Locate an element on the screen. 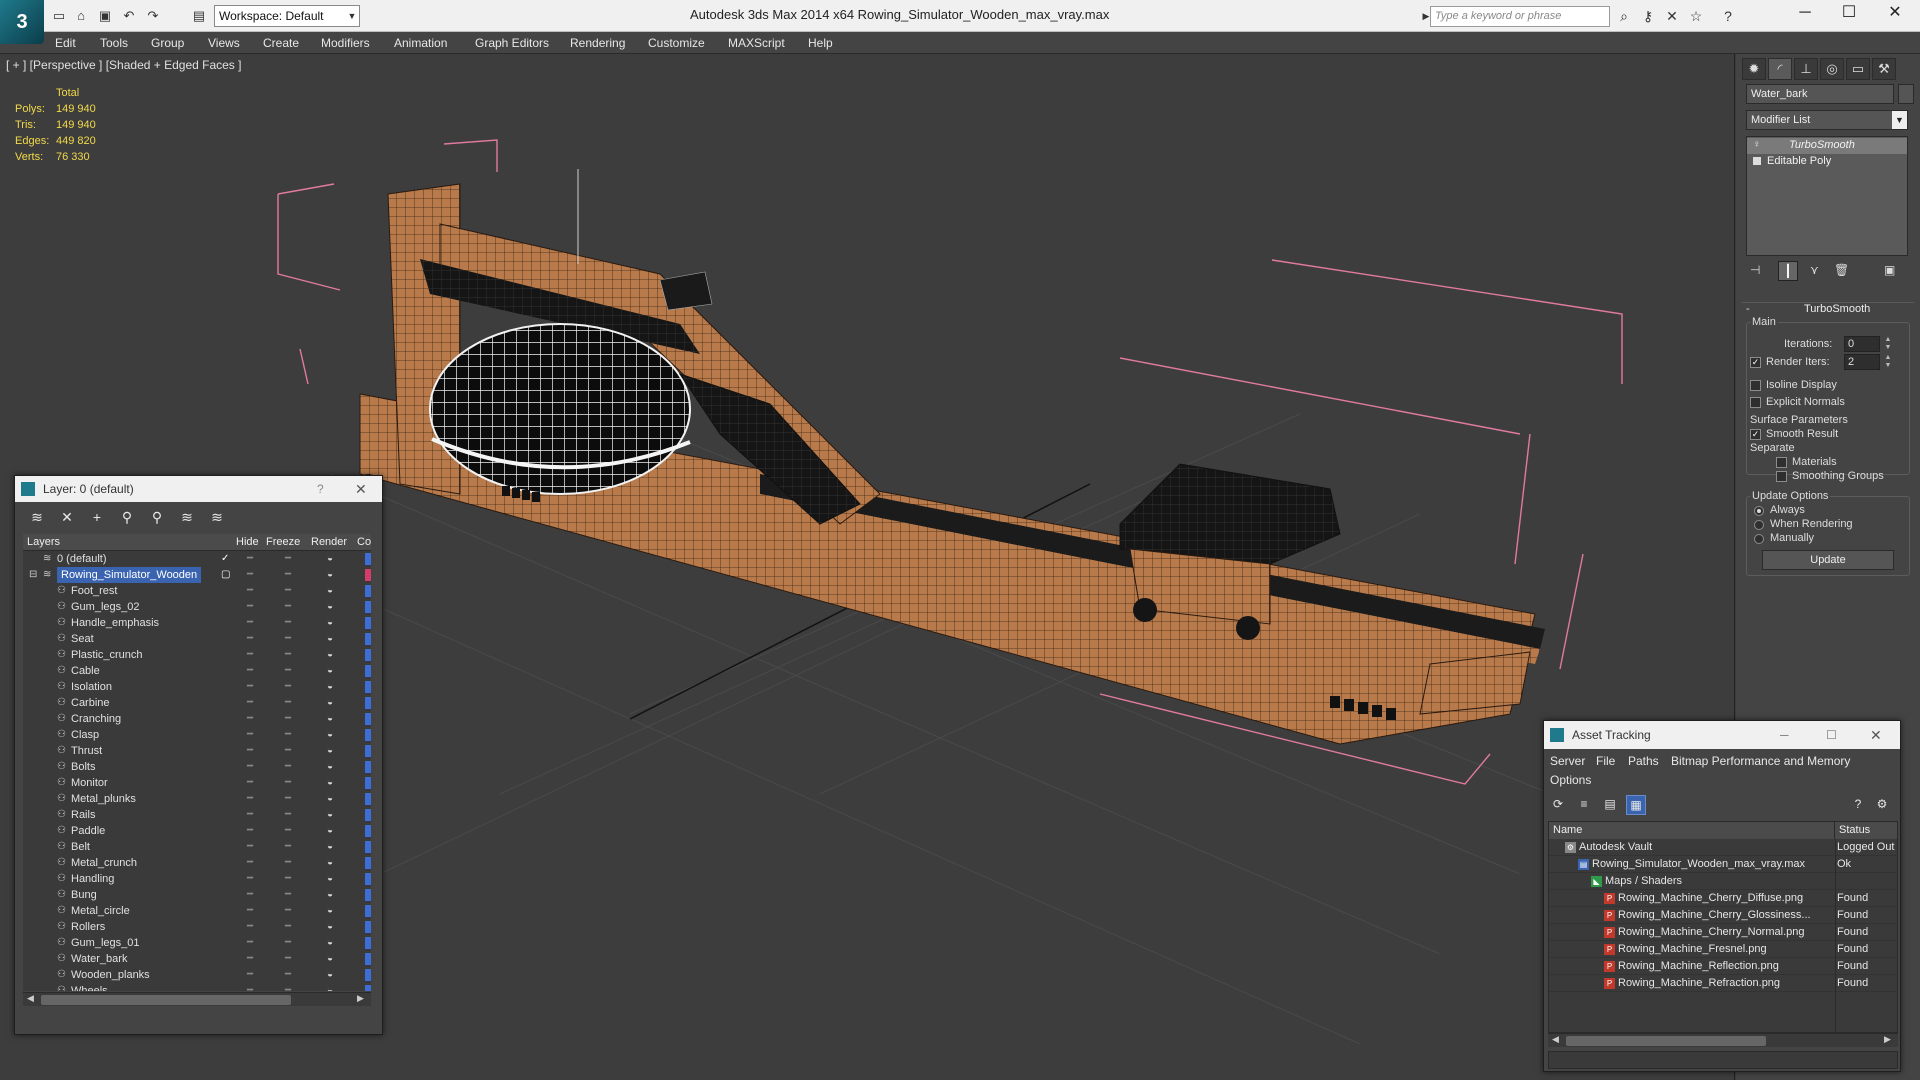 This screenshot has height=1080, width=1920. explicit-normals-checkbox is located at coordinates (1755, 402).